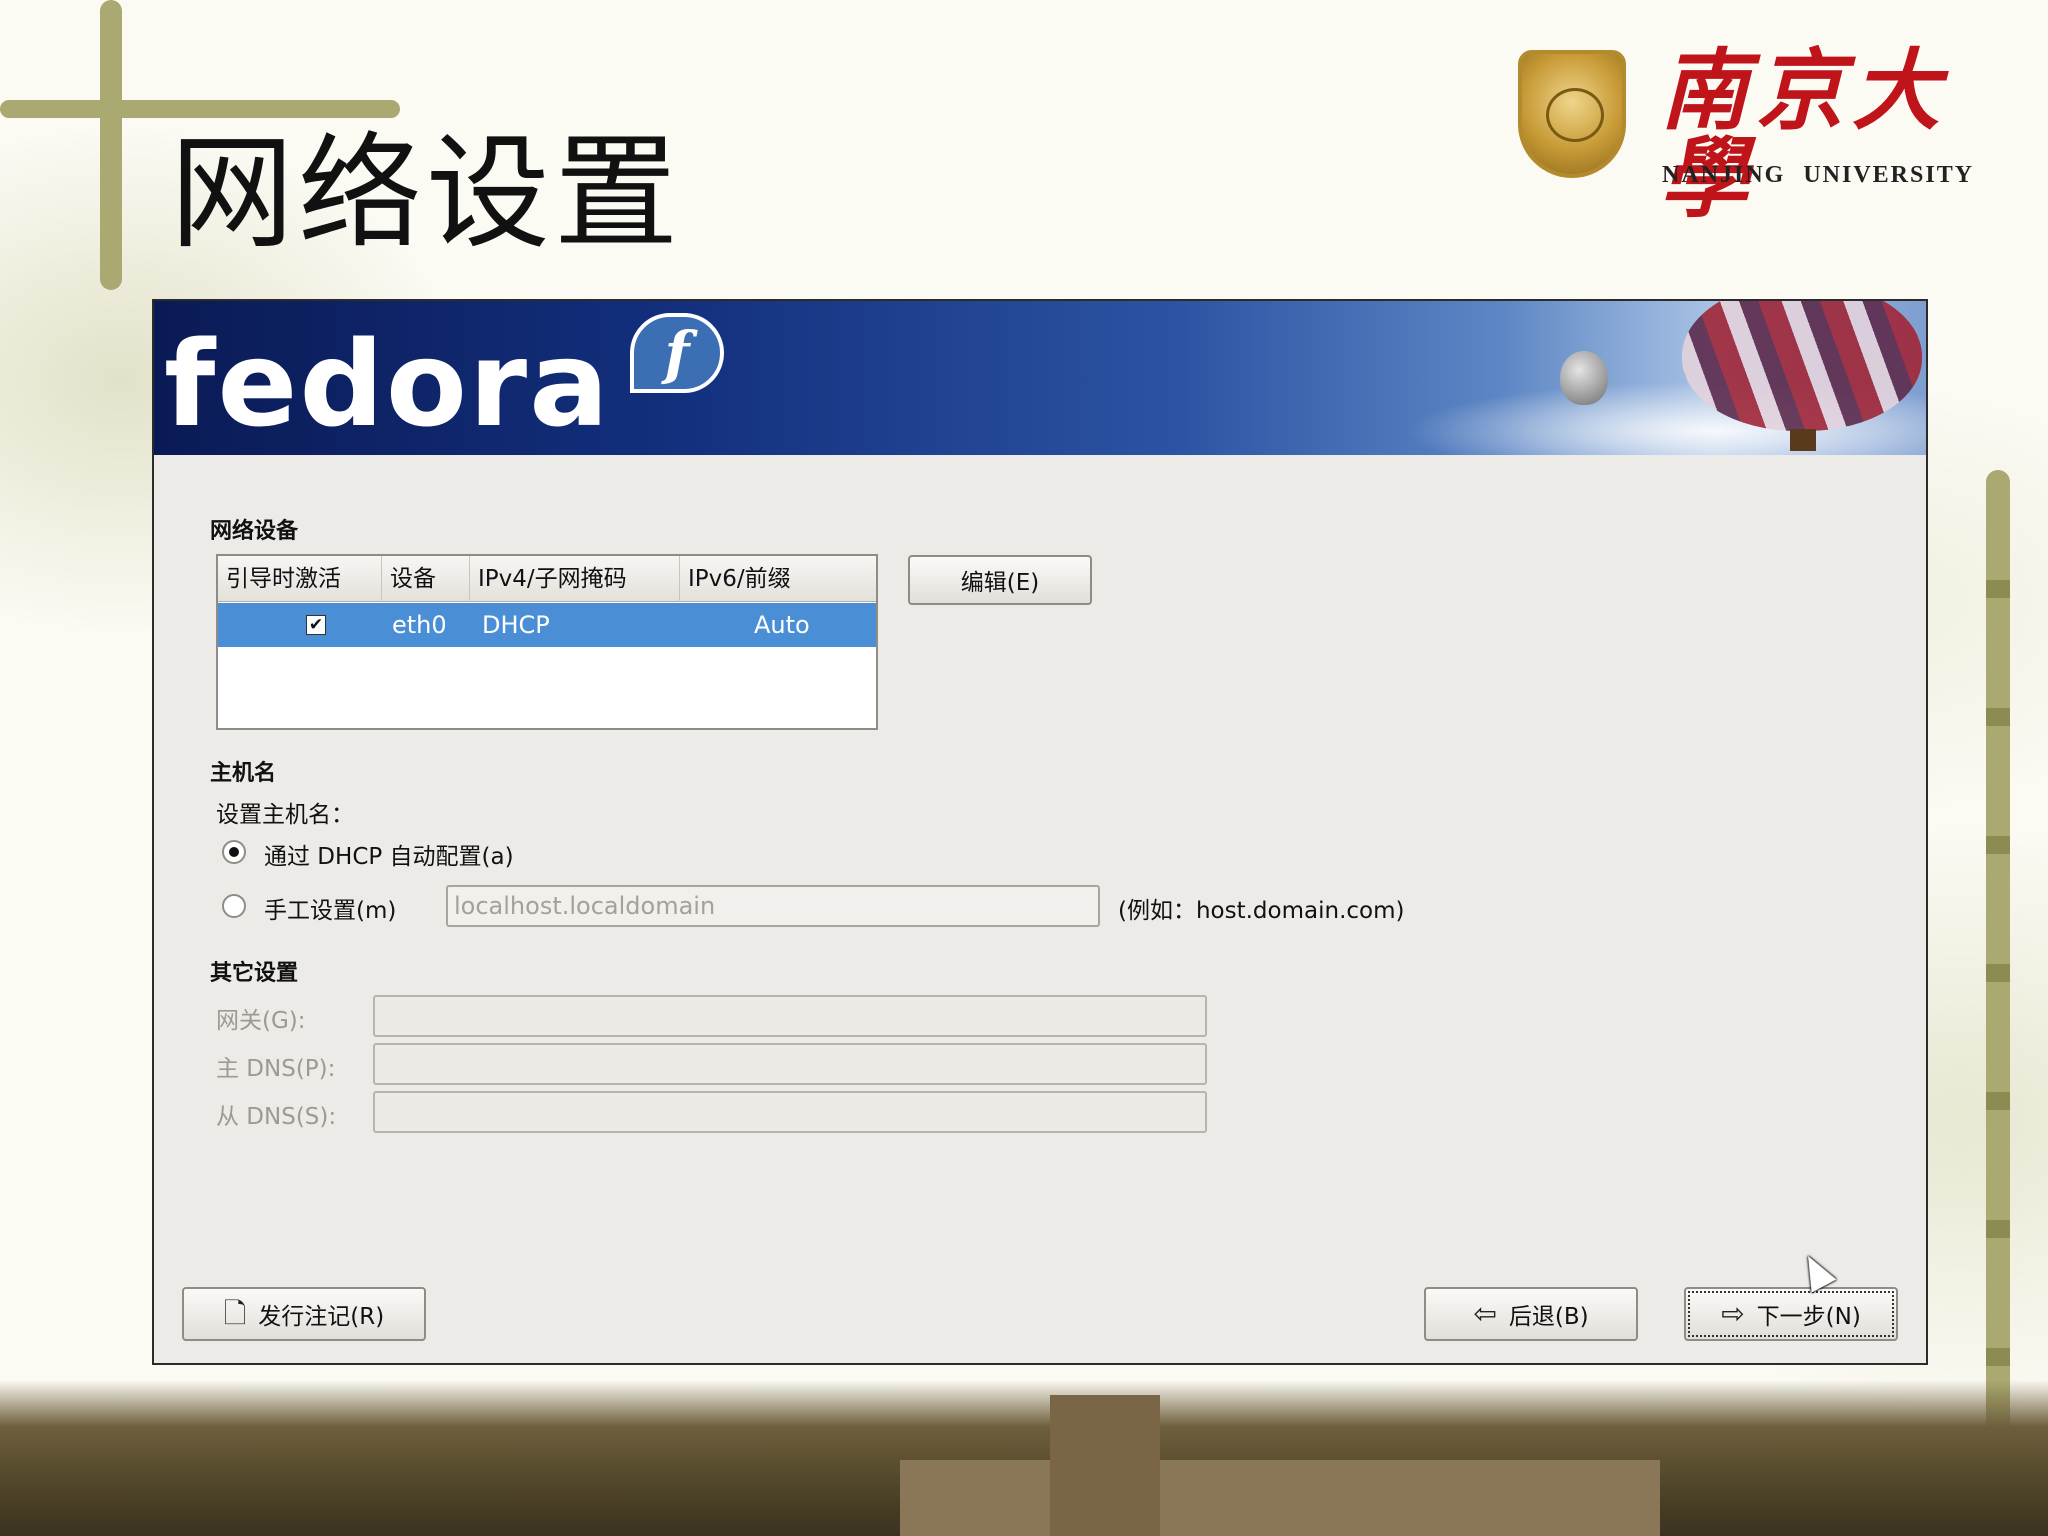 Image resolution: width=2048 pixels, height=1536 pixels. I want to click on campus-tower, so click(1105, 1465).